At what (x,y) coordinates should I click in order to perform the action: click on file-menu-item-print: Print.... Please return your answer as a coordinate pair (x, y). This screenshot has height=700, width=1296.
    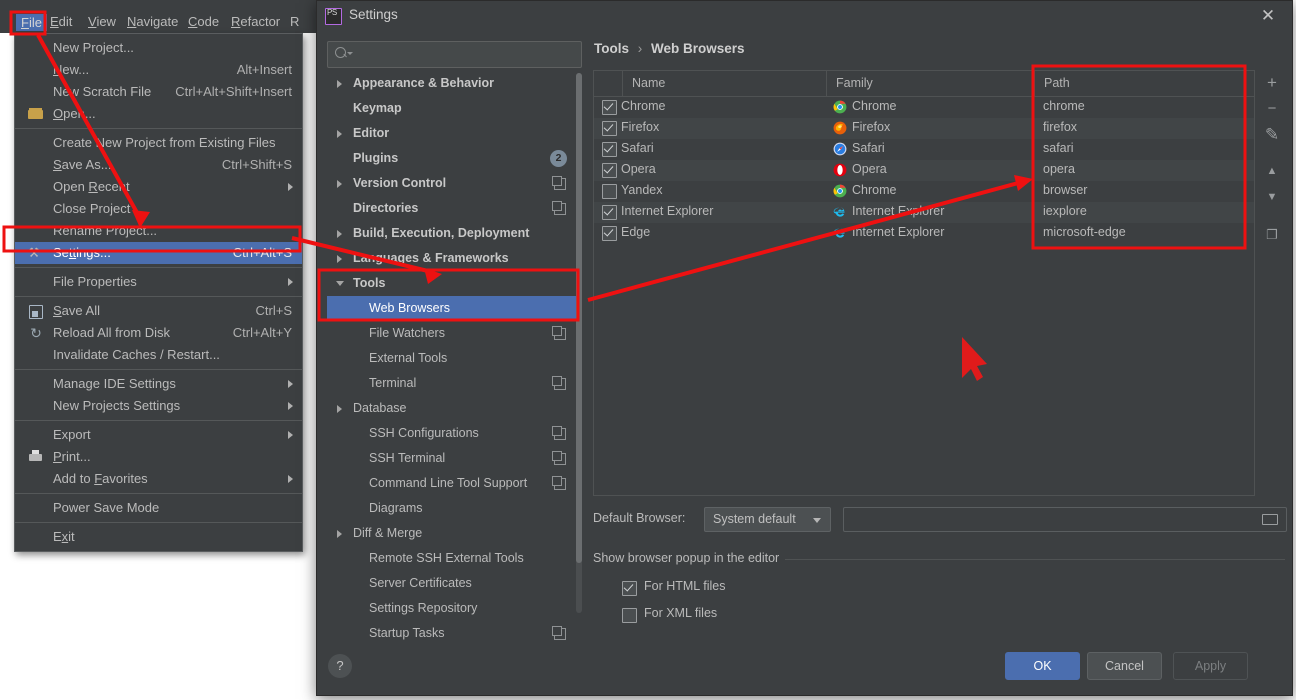
    Looking at the image, I should click on (158, 457).